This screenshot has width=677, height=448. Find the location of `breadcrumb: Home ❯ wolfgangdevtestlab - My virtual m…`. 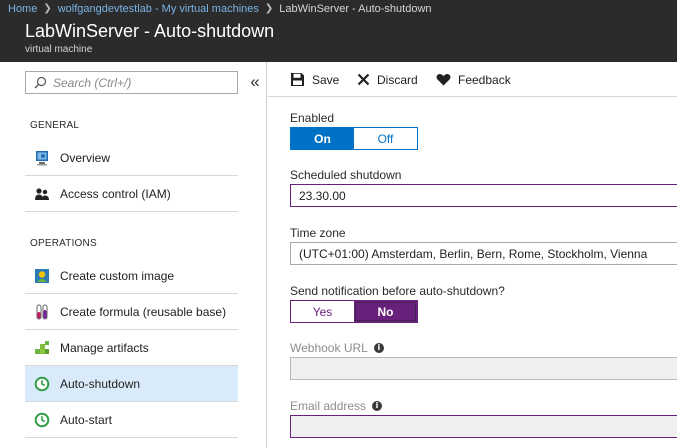

breadcrumb: Home ❯ wolfgangdevtestlab - My virtual m… is located at coordinates (220, 8).